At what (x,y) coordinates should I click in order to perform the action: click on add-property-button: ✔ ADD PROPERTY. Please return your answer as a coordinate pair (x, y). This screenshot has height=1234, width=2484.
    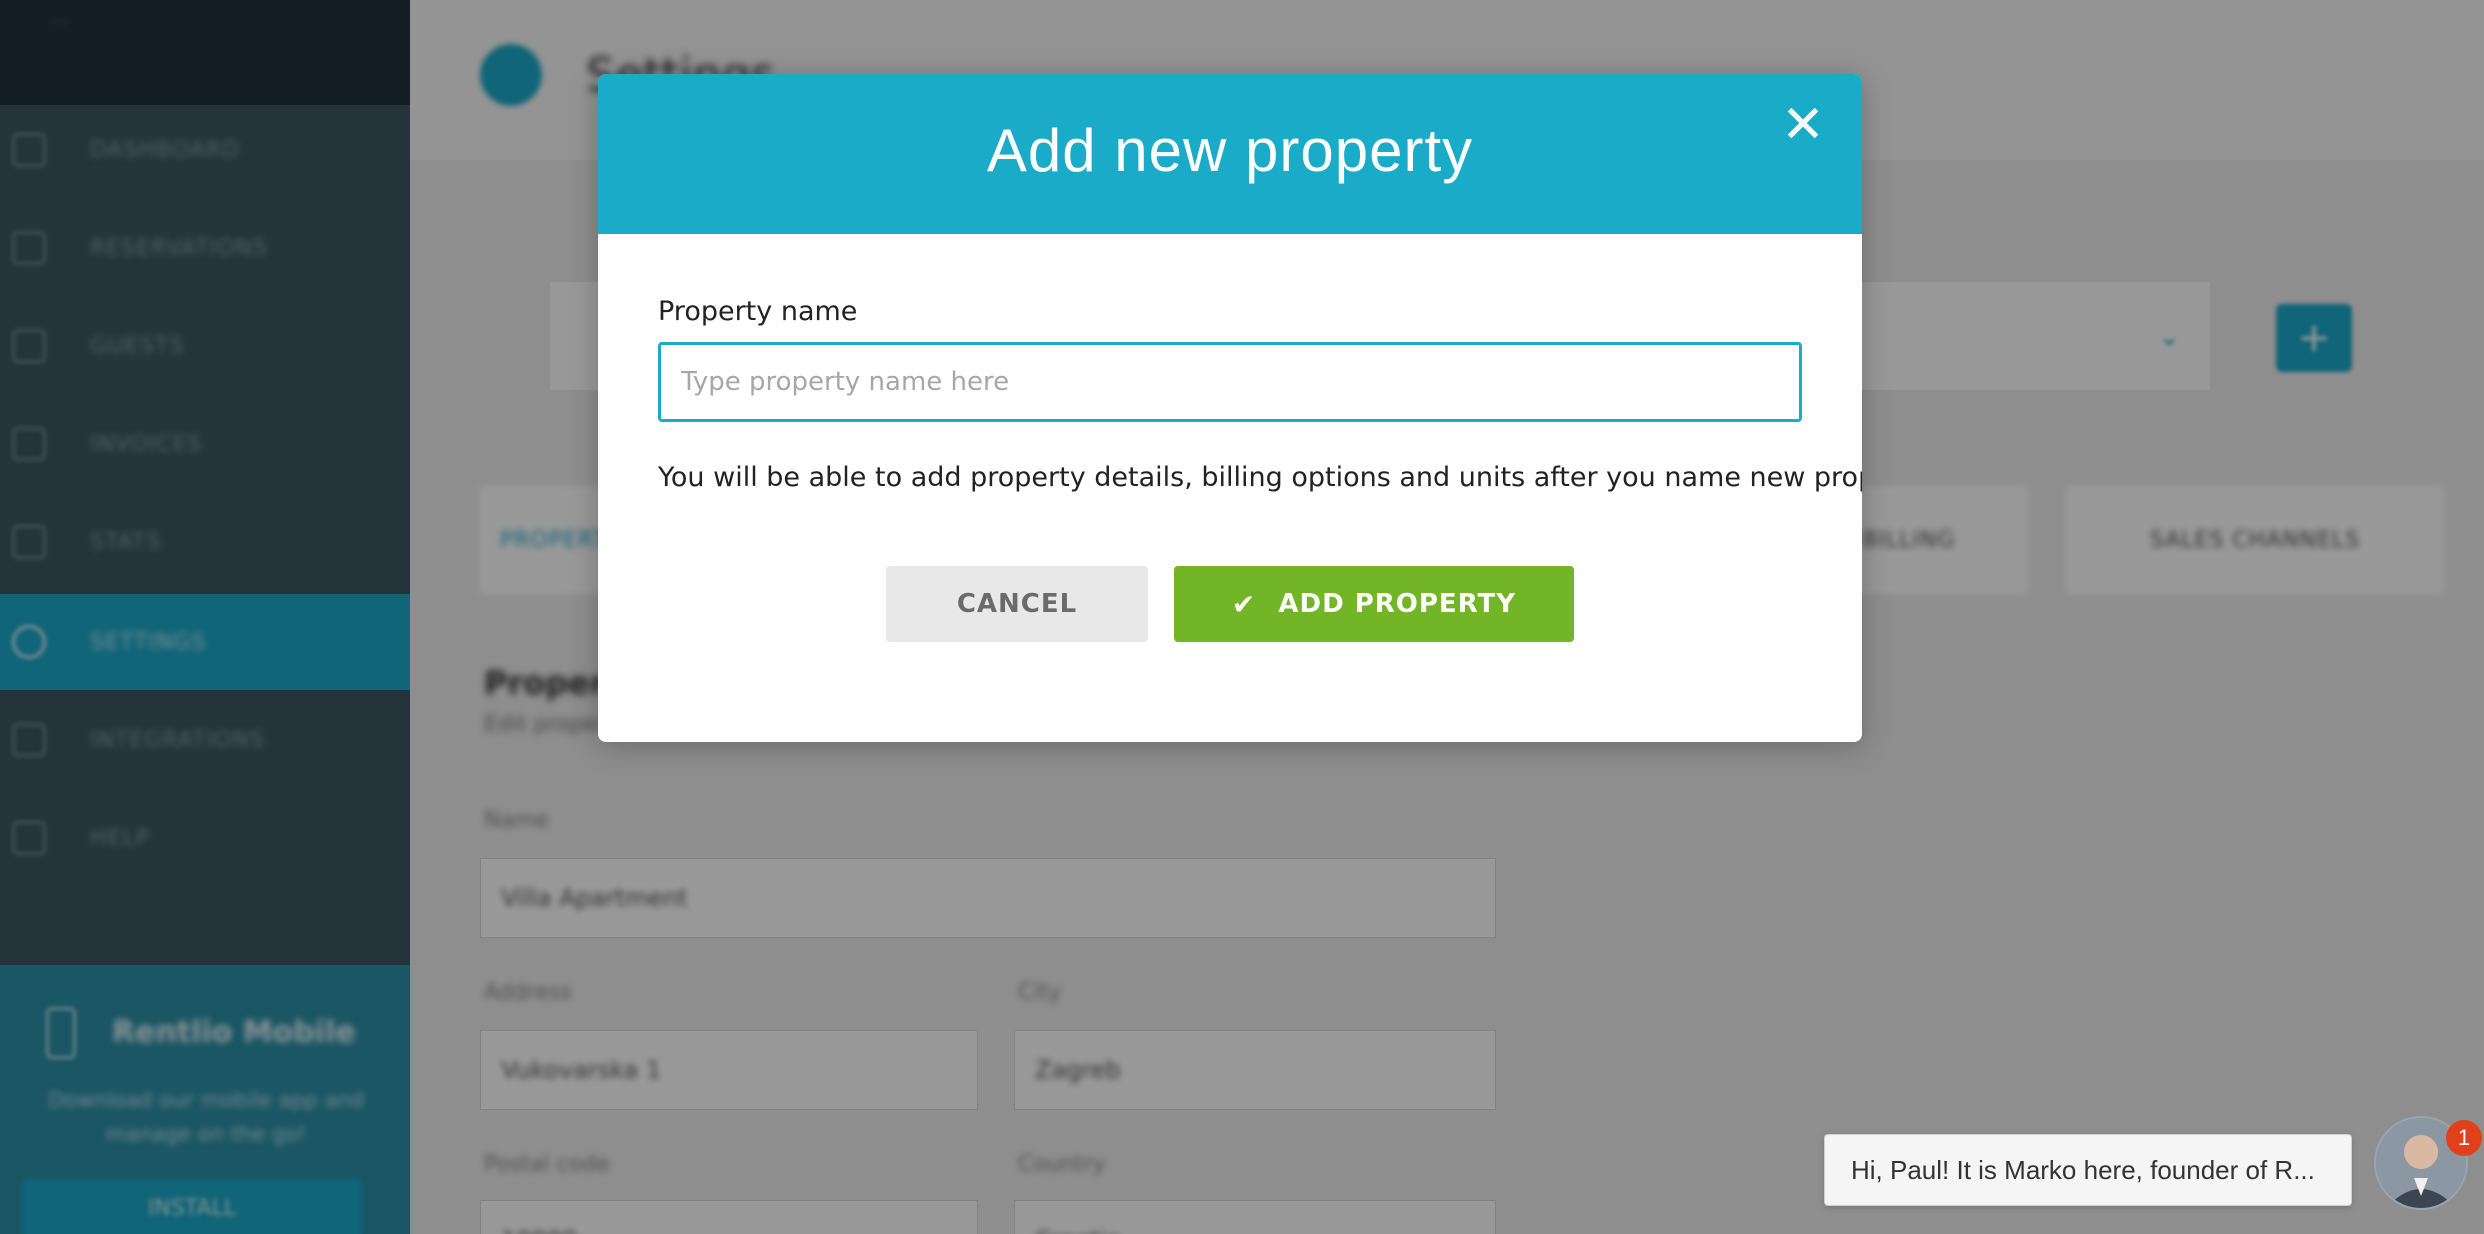
    Looking at the image, I should click on (1374, 604).